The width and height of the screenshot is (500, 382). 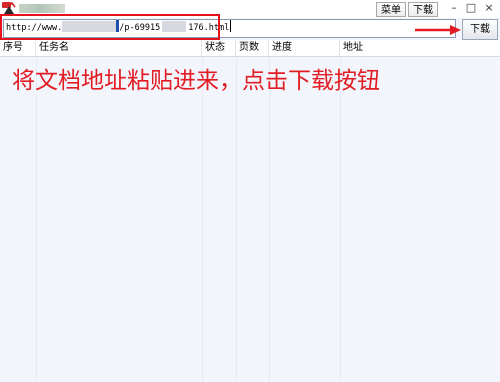 I want to click on url-input: http://www. /p-69915 176.html, so click(x=229, y=28).